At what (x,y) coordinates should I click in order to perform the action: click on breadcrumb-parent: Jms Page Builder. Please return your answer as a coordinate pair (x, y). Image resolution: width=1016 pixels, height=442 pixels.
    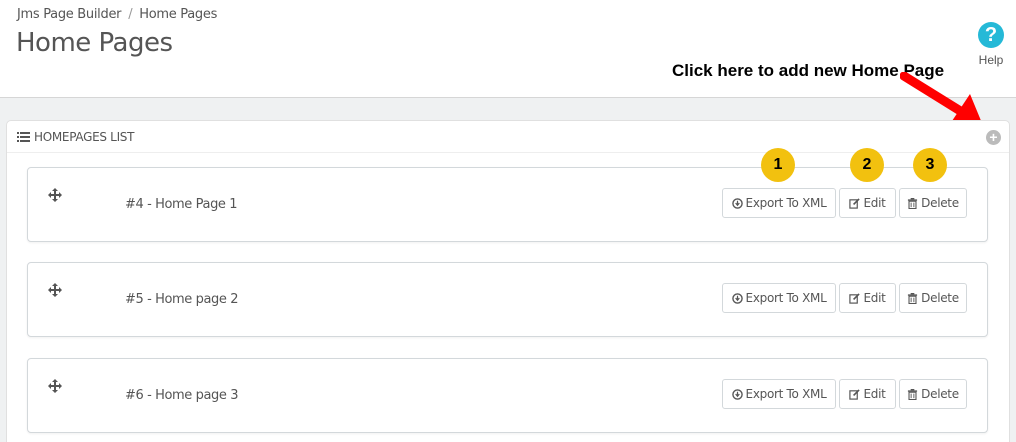
    Looking at the image, I should click on (69, 14).